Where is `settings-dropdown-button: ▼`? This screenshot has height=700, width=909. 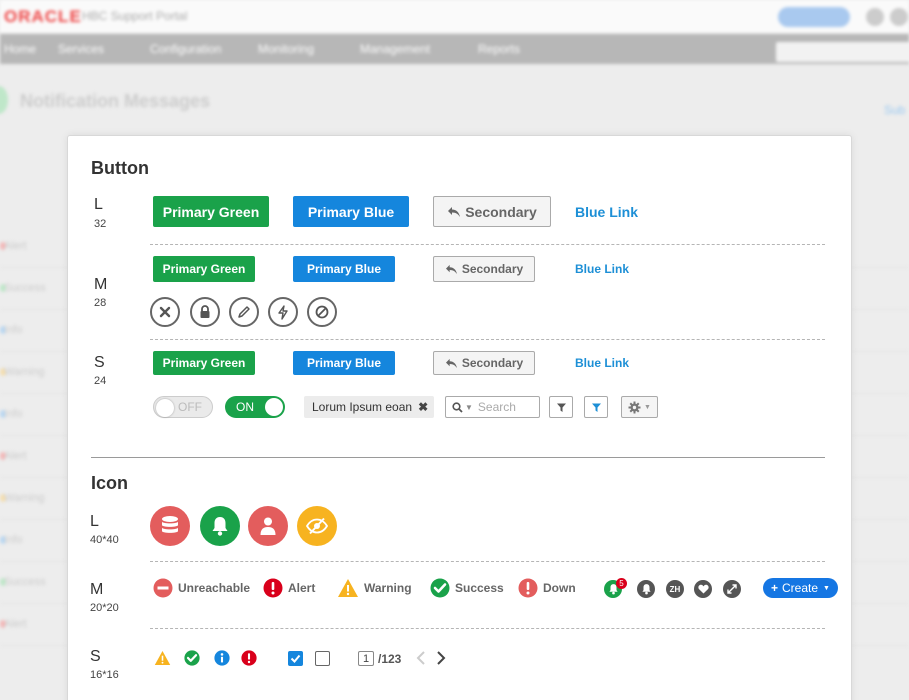 settings-dropdown-button: ▼ is located at coordinates (639, 407).